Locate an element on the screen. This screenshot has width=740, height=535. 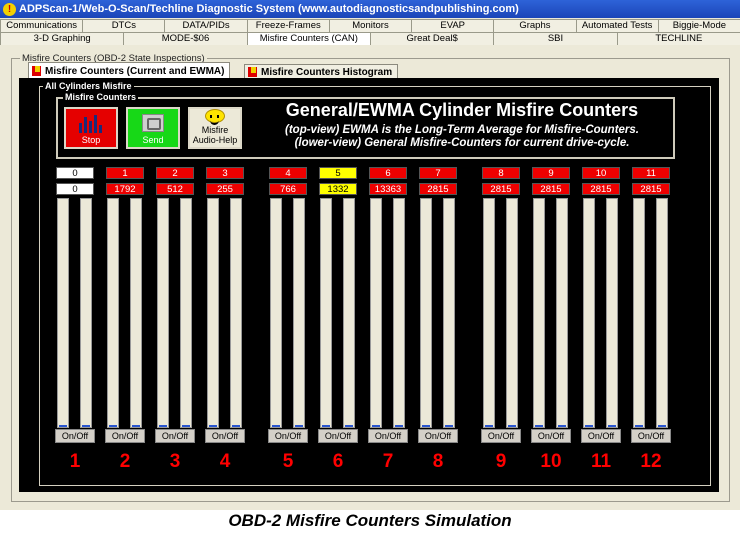
cylinder-6: 5 1332 On/Off 6 is located at coordinates (338, 320).